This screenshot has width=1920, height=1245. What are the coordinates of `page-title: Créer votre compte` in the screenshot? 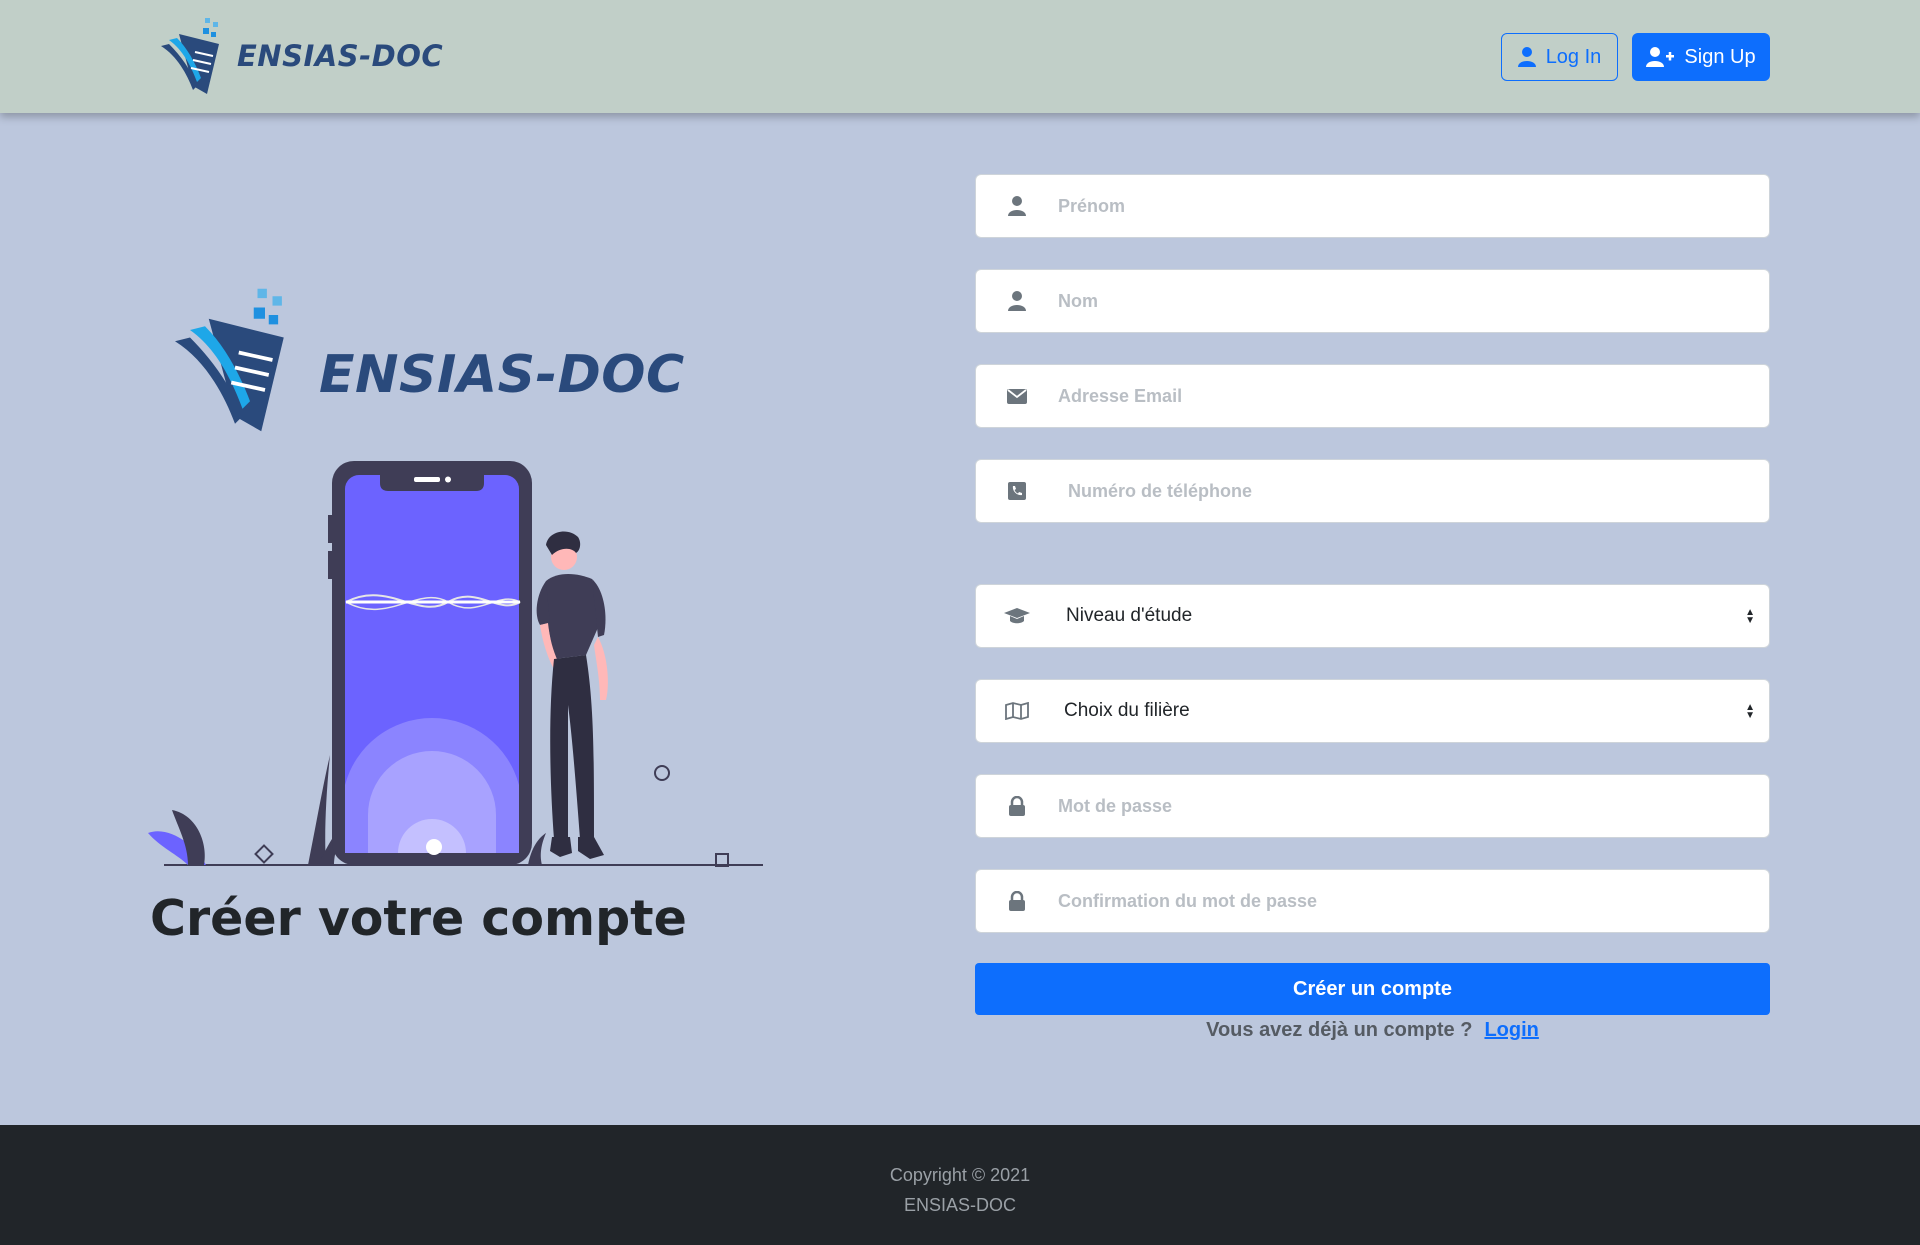 It's located at (418, 918).